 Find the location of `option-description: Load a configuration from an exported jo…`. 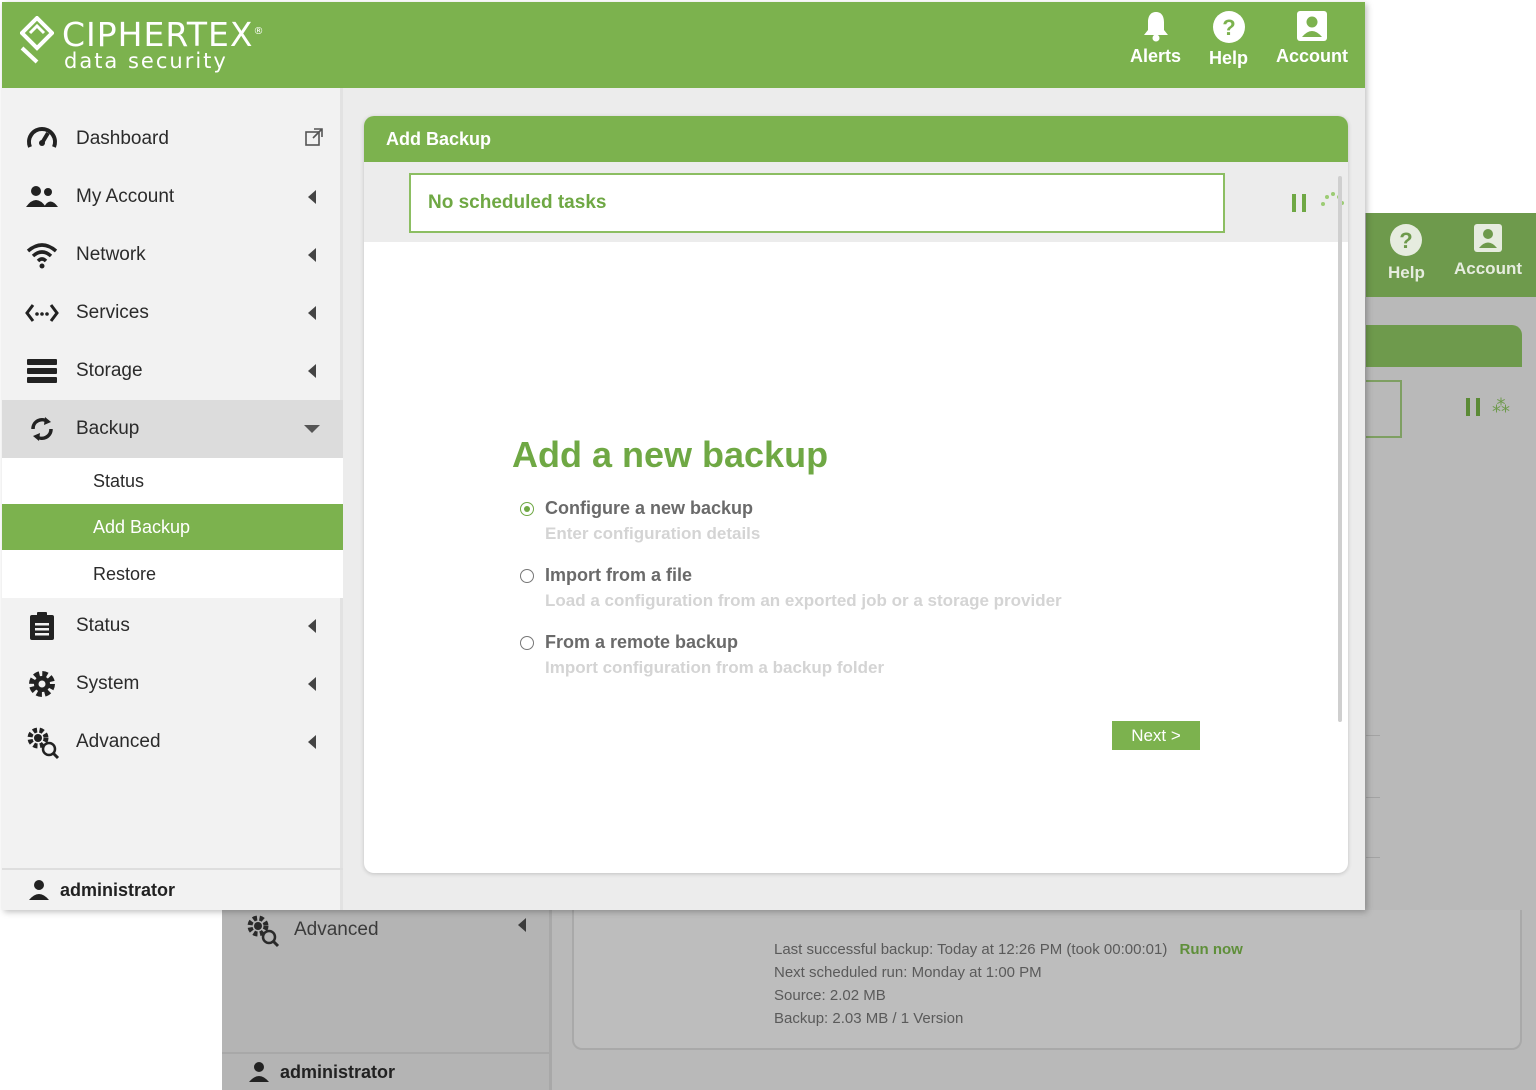

option-description: Load a configuration from an exported jo… is located at coordinates (803, 600).